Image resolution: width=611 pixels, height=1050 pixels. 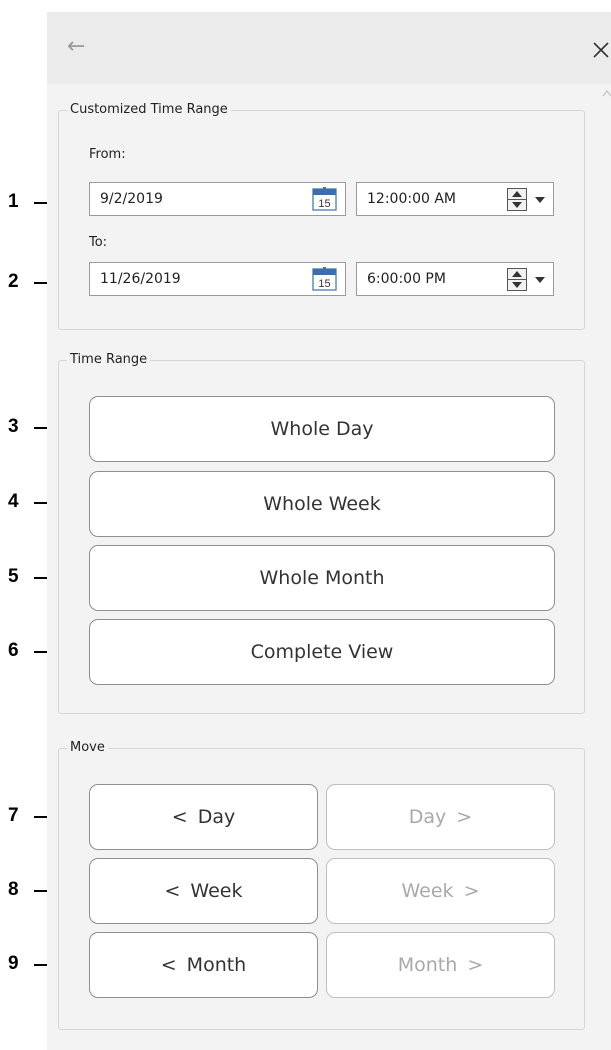 I want to click on previous-week-button: < Week, so click(x=203, y=891).